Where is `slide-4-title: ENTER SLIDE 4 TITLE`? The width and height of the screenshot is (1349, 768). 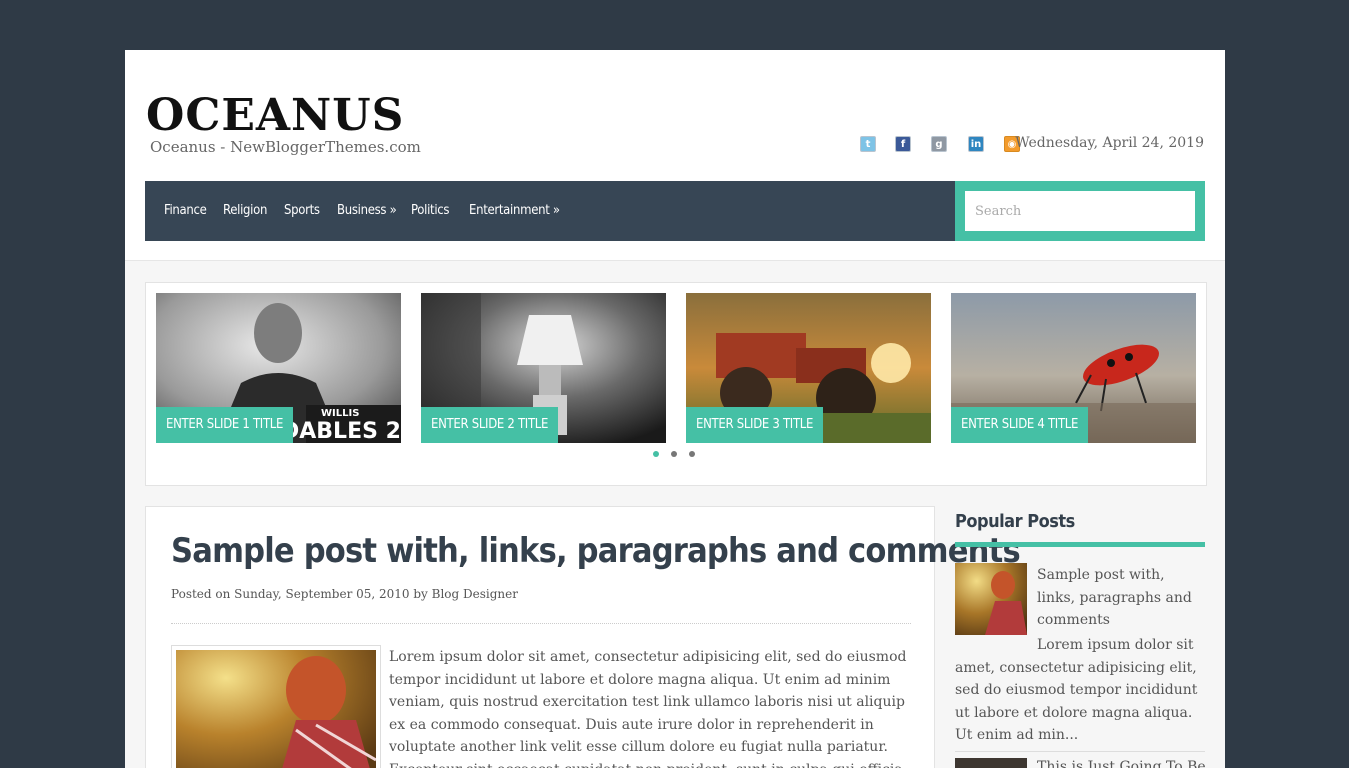 slide-4-title: ENTER SLIDE 4 TITLE is located at coordinates (1020, 425).